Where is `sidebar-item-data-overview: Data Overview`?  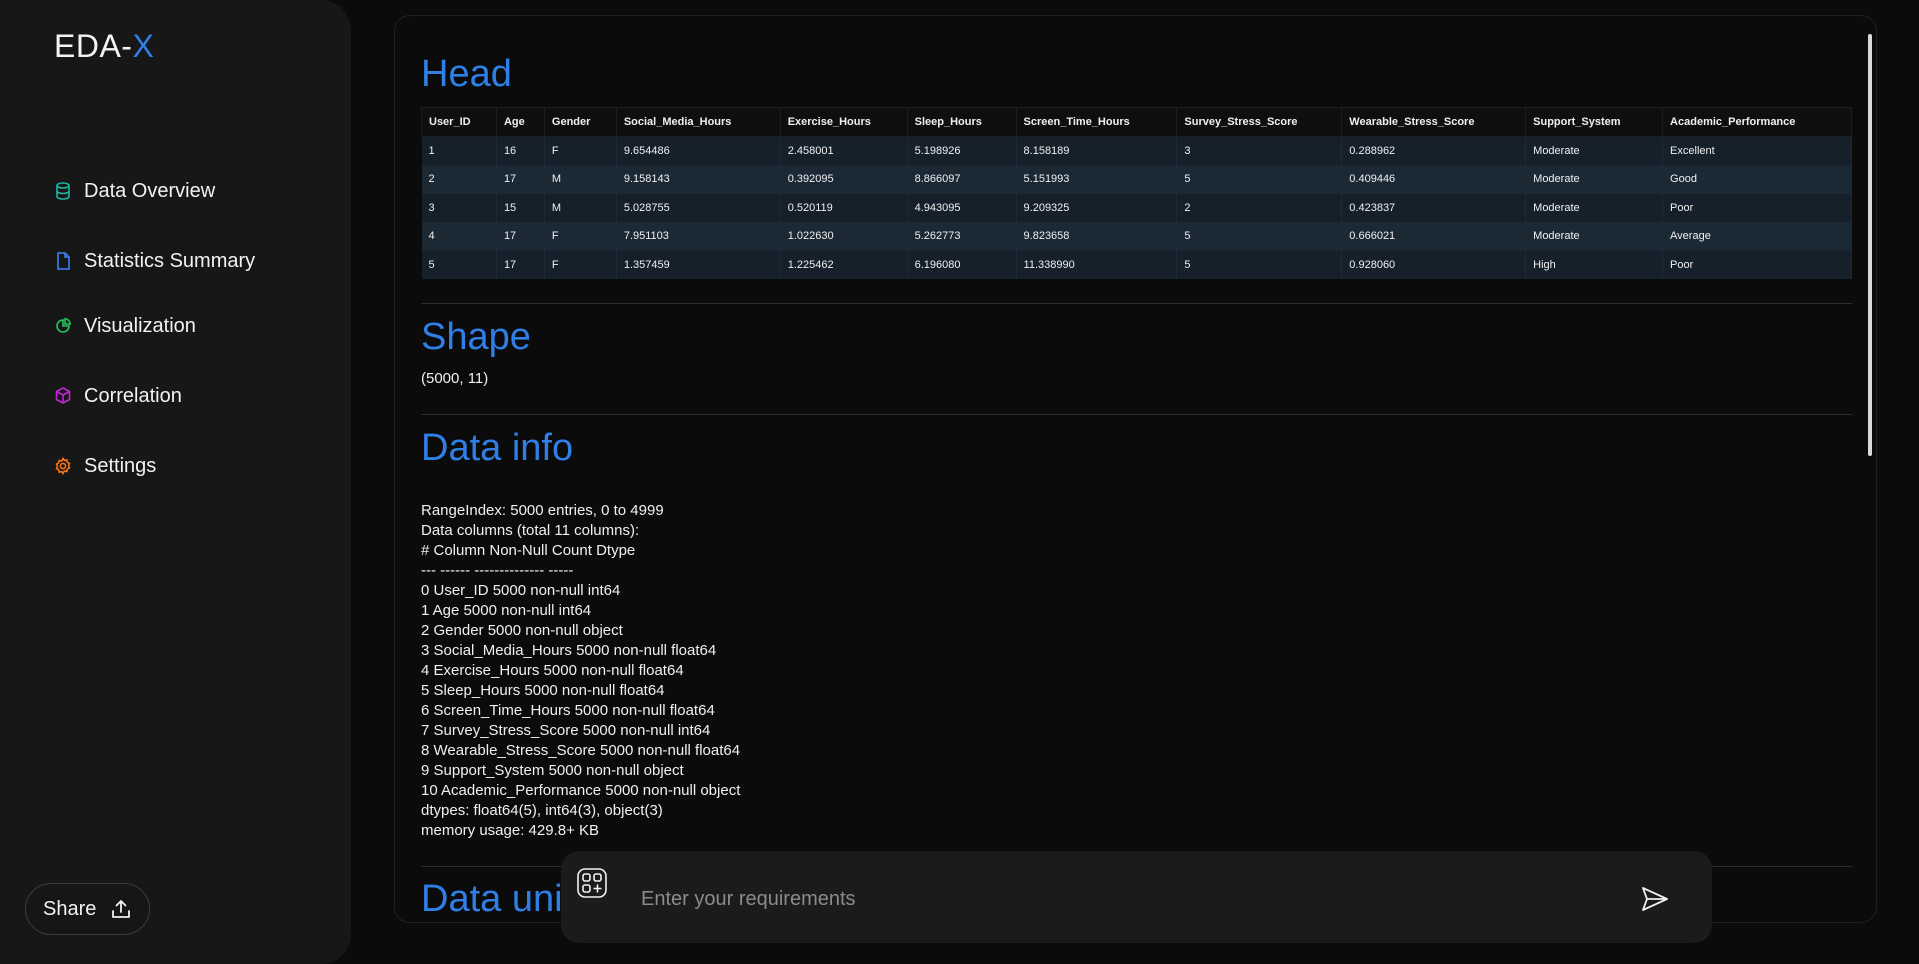
sidebar-item-data-overview: Data Overview is located at coordinates (154, 191).